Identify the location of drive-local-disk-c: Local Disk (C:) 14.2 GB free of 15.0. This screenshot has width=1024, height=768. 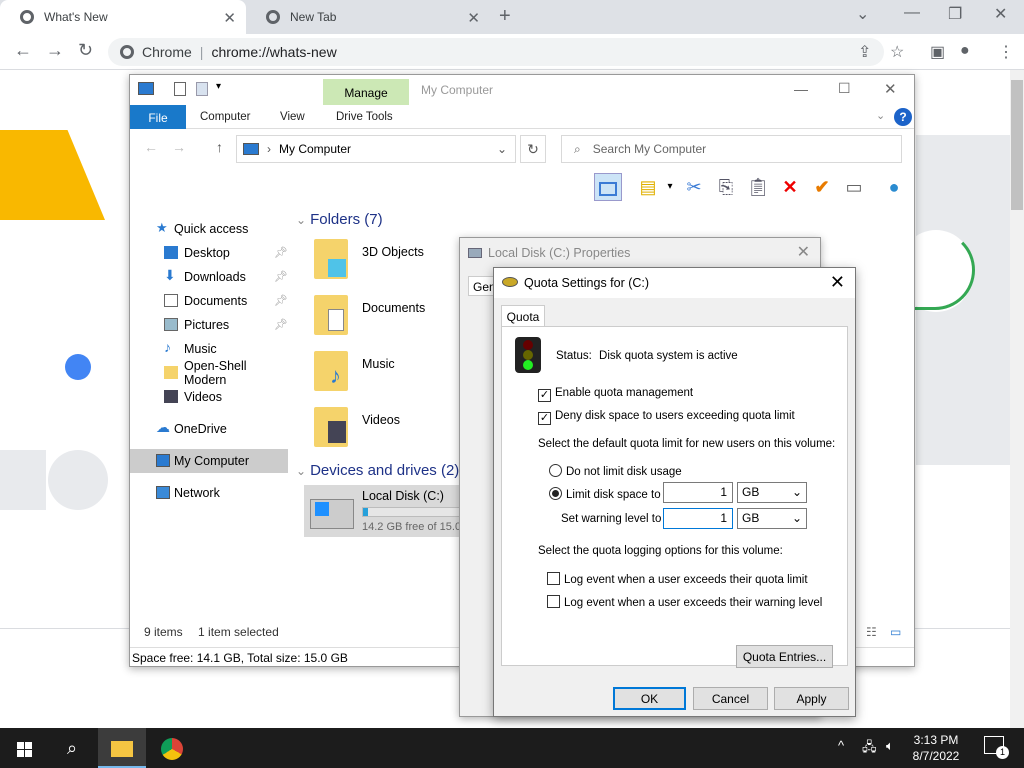
(384, 511).